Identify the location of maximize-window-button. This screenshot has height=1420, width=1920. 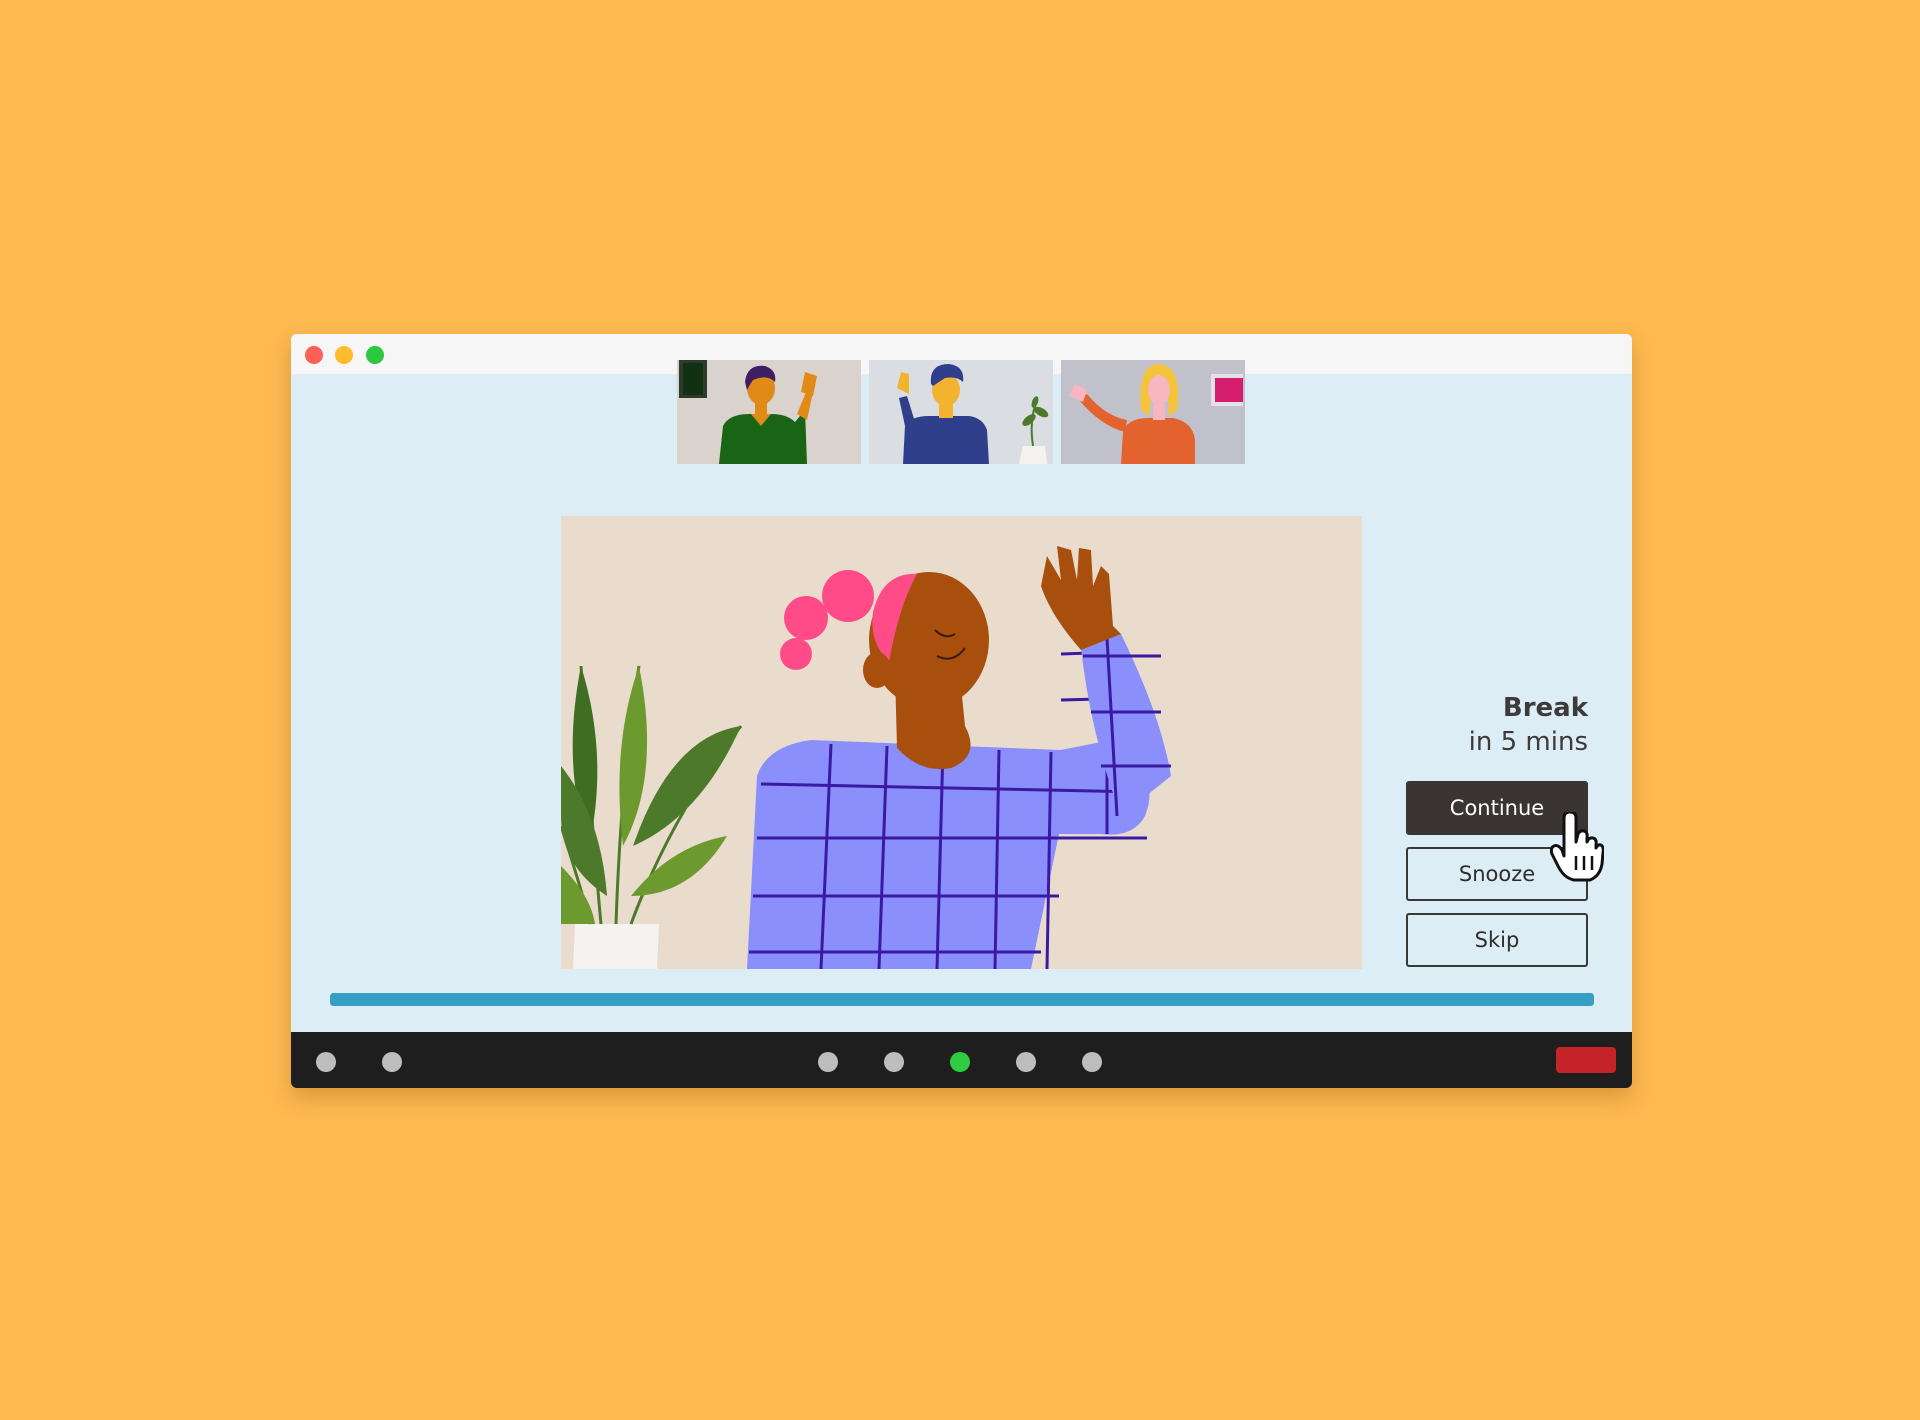
(375, 355).